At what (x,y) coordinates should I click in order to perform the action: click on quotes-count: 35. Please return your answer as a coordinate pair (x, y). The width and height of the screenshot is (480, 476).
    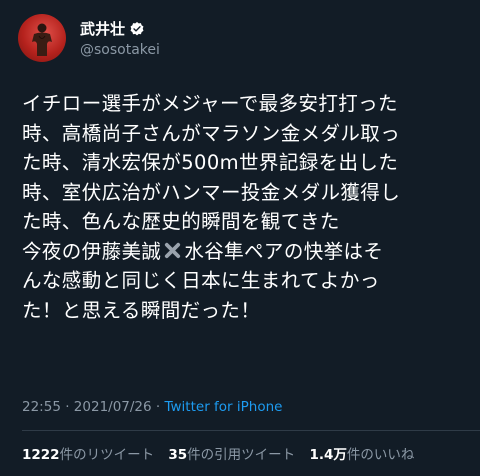
    Looking at the image, I should click on (178, 455).